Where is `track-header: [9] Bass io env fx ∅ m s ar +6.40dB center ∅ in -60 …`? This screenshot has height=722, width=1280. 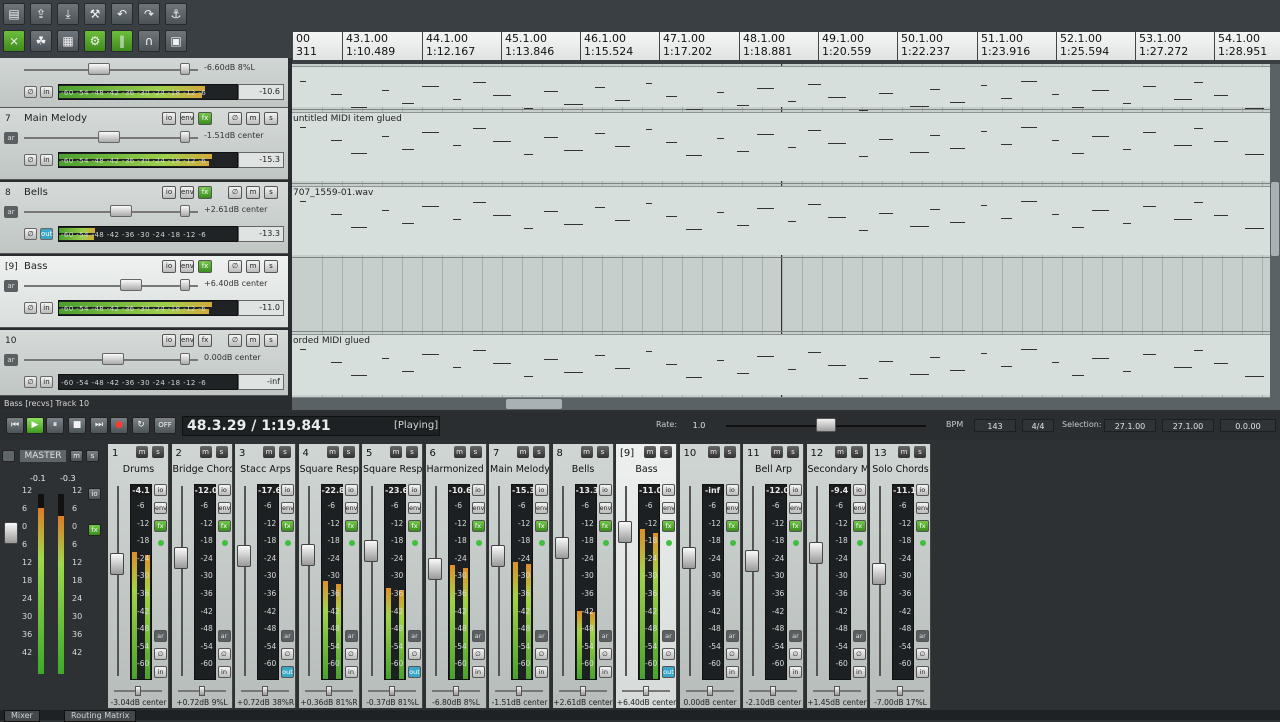
track-header: [9] Bass io env fx ∅ m s ar +6.40dB center ∅ in -60 … is located at coordinates (144, 292).